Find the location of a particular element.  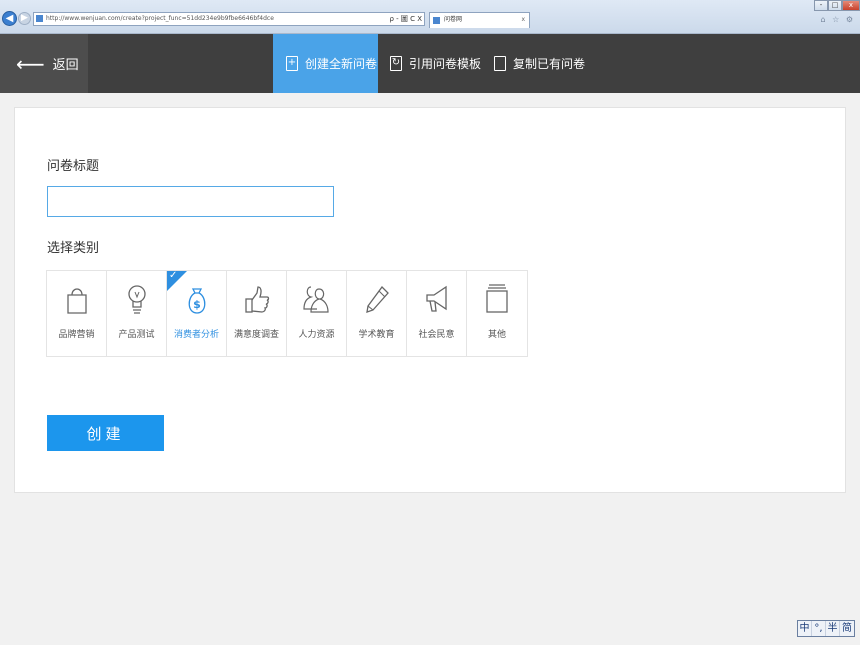

copy-doc-icon is located at coordinates (500, 63).